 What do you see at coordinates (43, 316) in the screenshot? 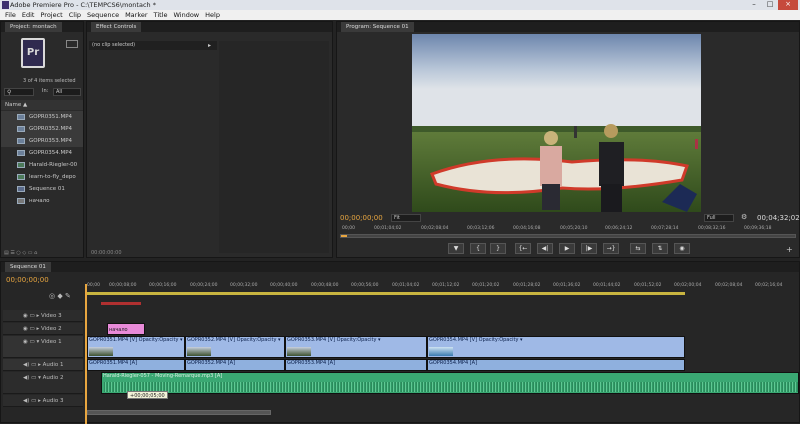
I see `track-header-video3: ◉ ▭ ▸ Video 3` at bounding box center [43, 316].